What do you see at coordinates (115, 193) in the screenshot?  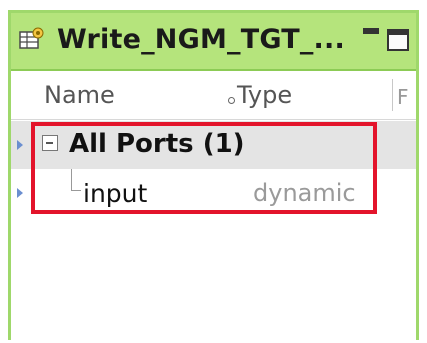 I see `port-name: input` at bounding box center [115, 193].